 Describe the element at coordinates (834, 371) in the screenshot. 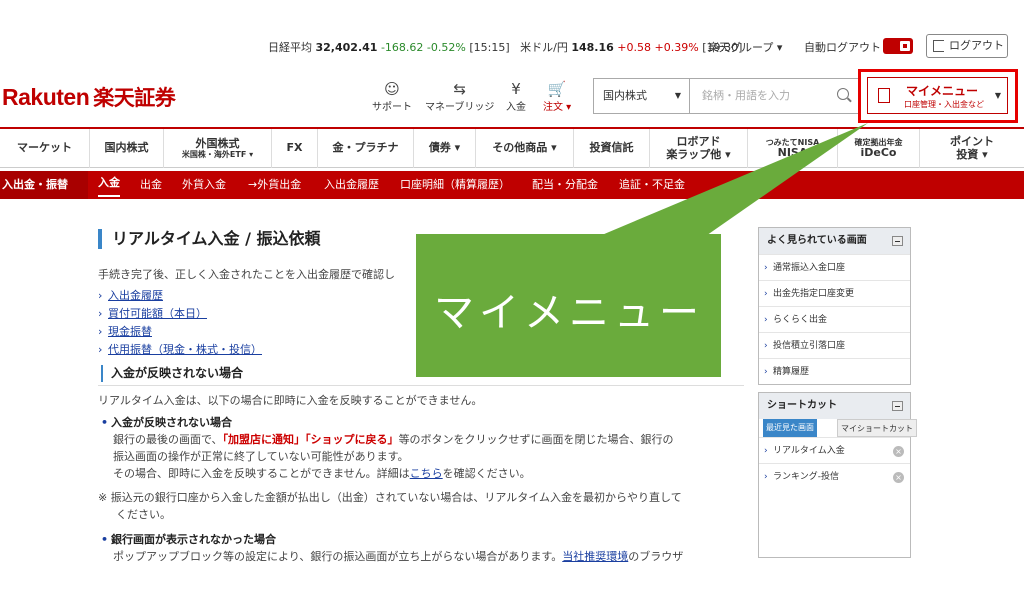

I see `popular-item: 精算履歴` at that location.